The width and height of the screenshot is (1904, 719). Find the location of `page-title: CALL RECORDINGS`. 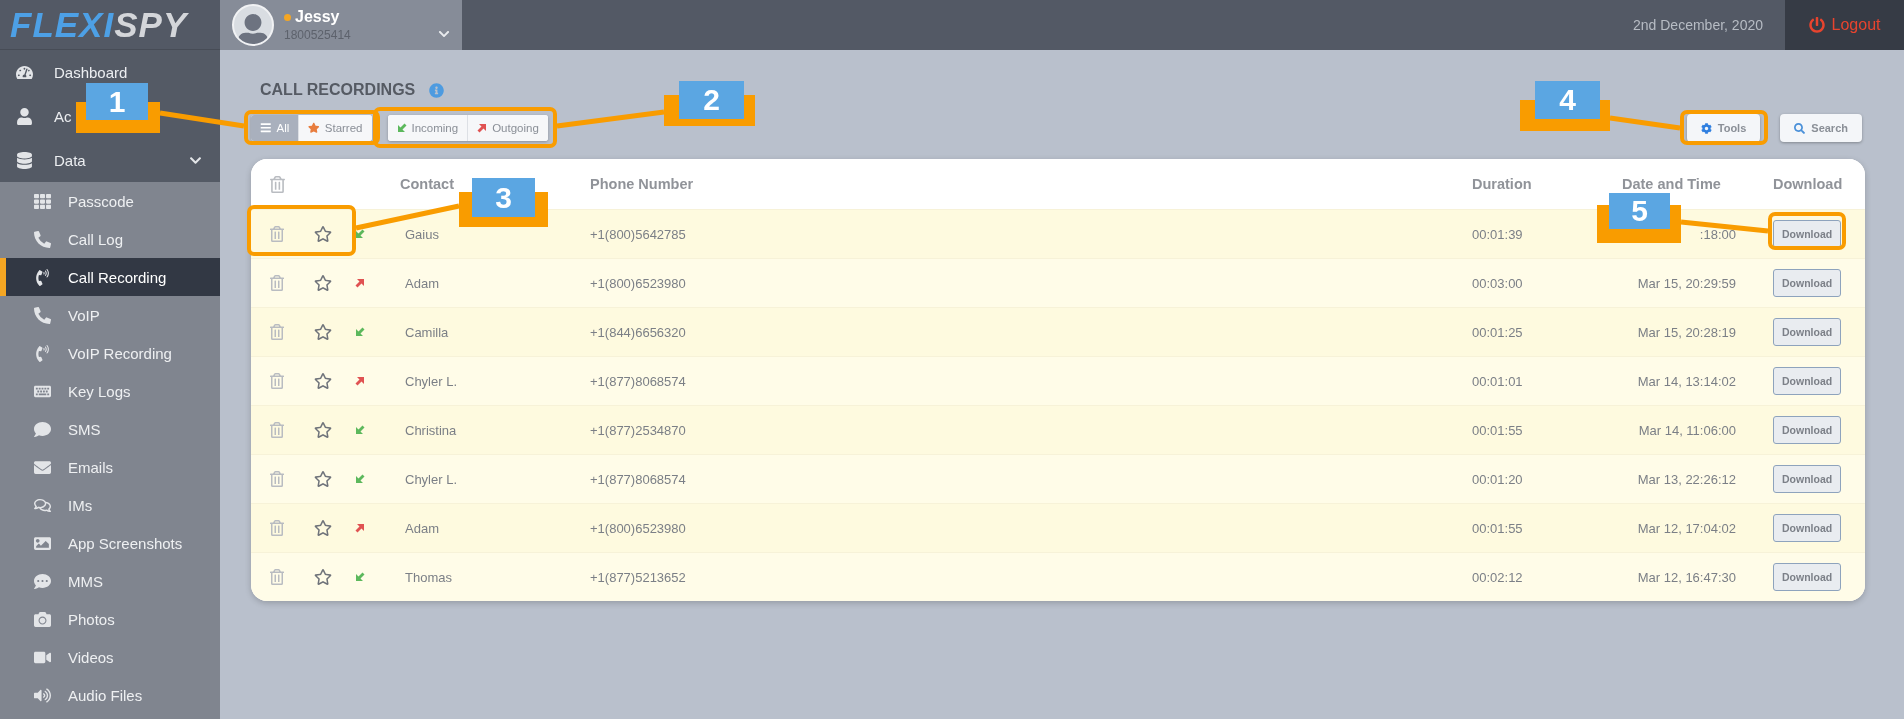

page-title: CALL RECORDINGS is located at coordinates (338, 90).